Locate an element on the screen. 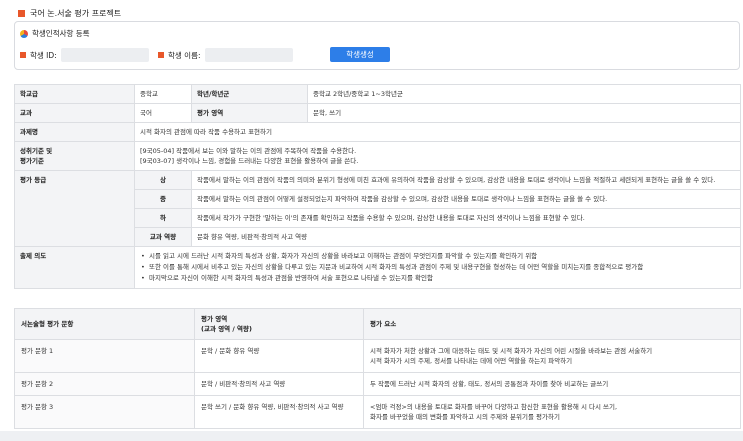  level-mid-label: 중 is located at coordinates (163, 199).